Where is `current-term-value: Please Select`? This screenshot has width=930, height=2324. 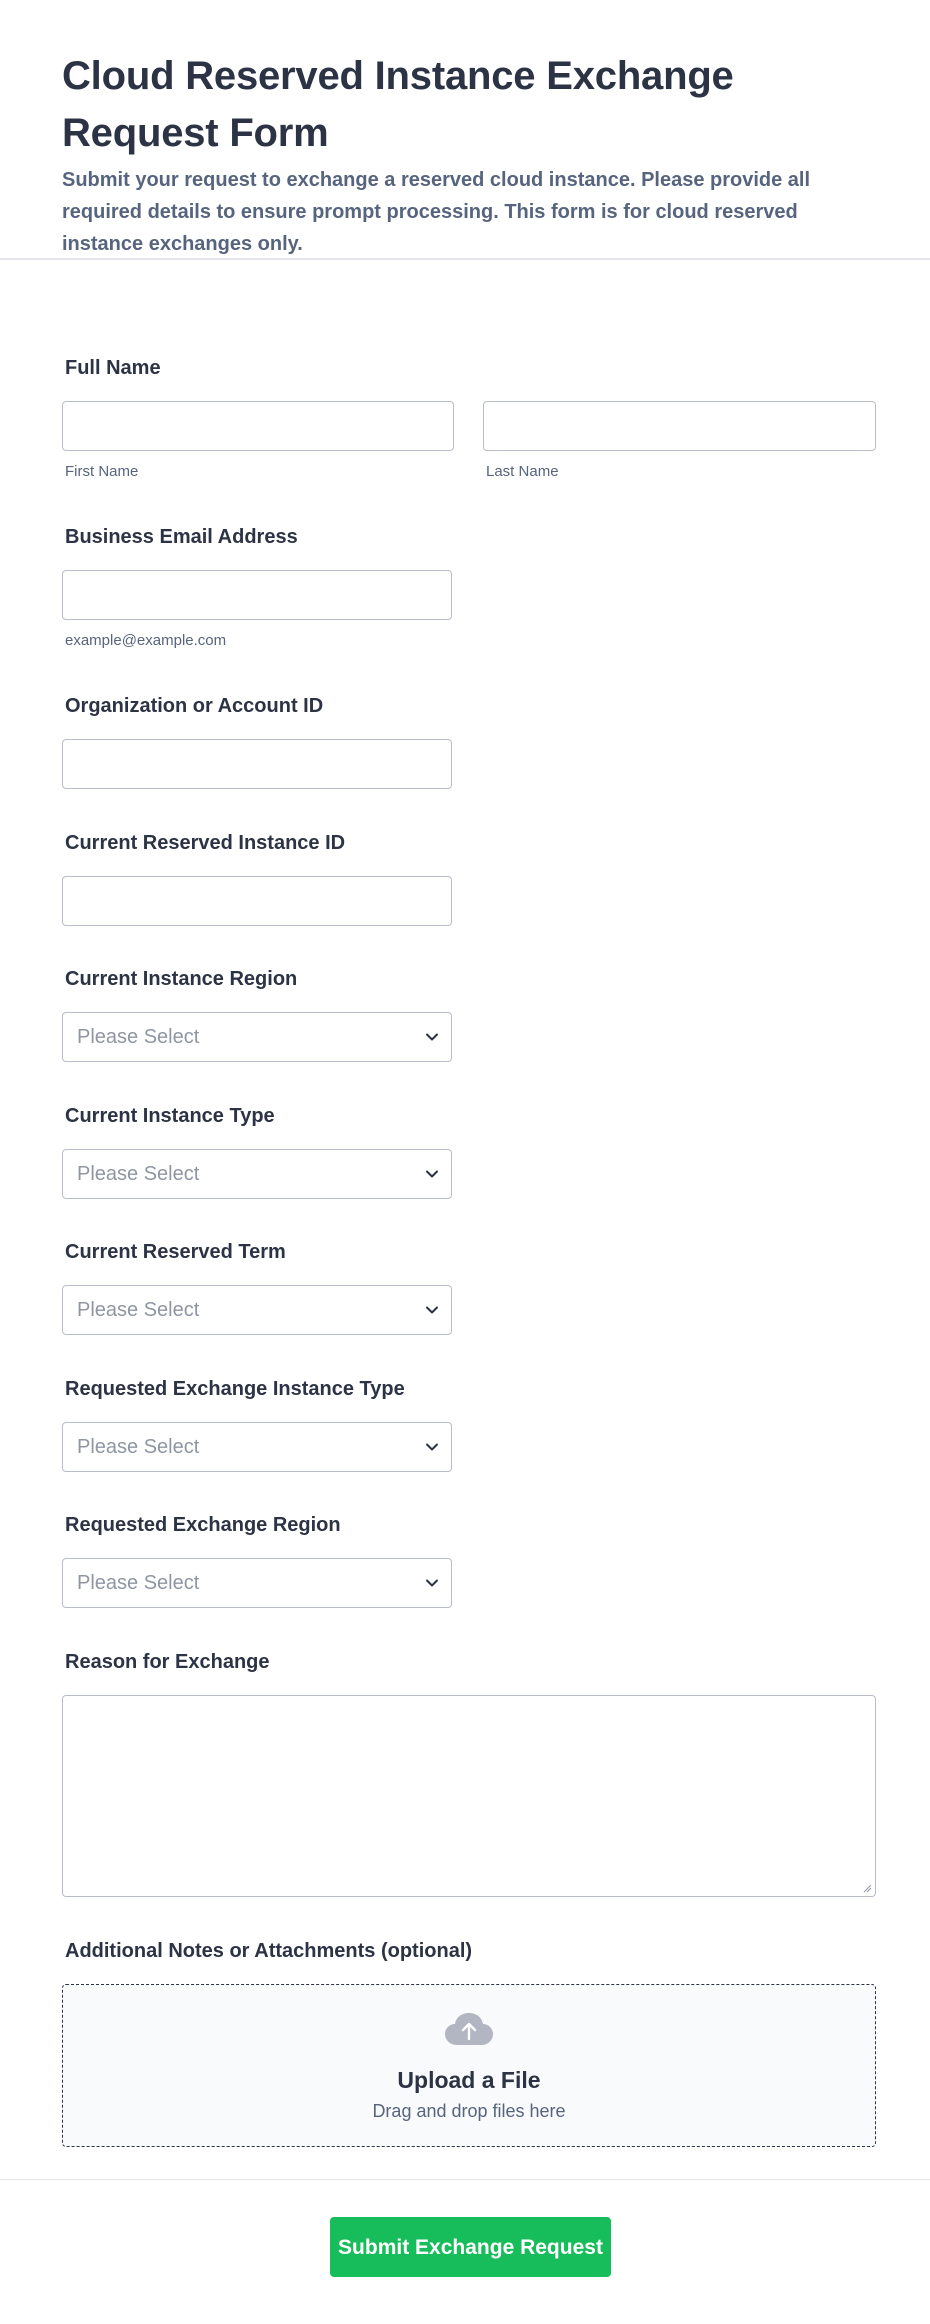
current-term-value: Please Select is located at coordinates (138, 1310).